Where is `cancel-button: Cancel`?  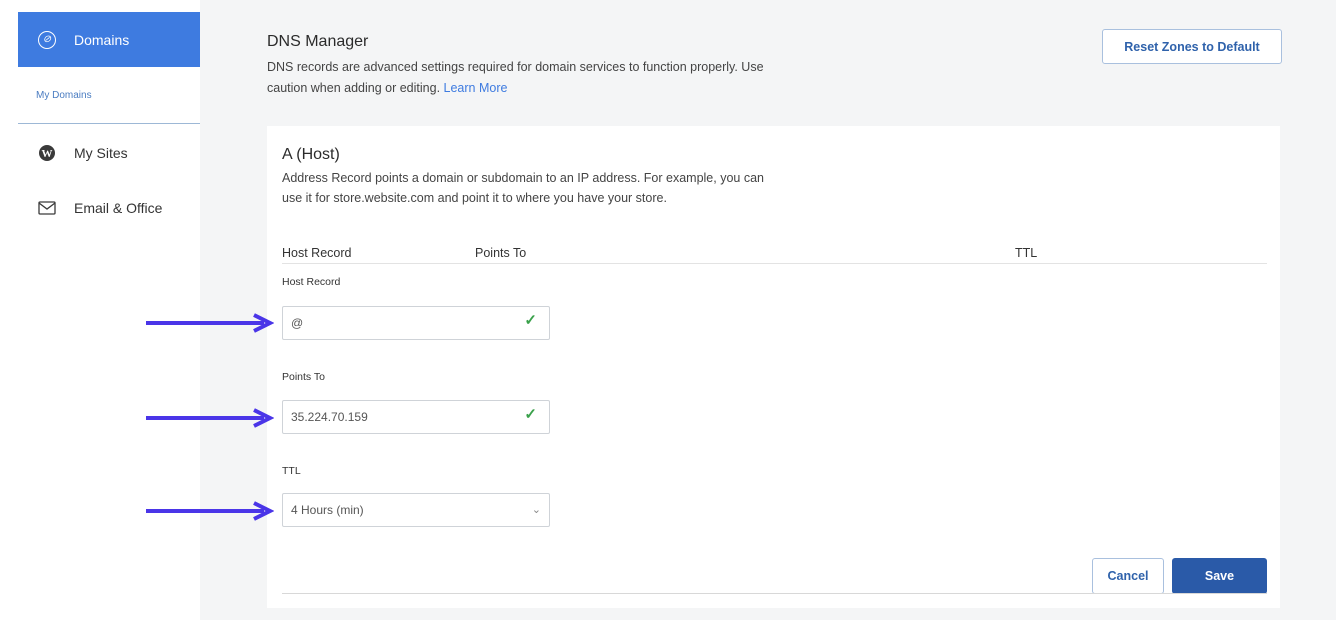 cancel-button: Cancel is located at coordinates (1128, 576).